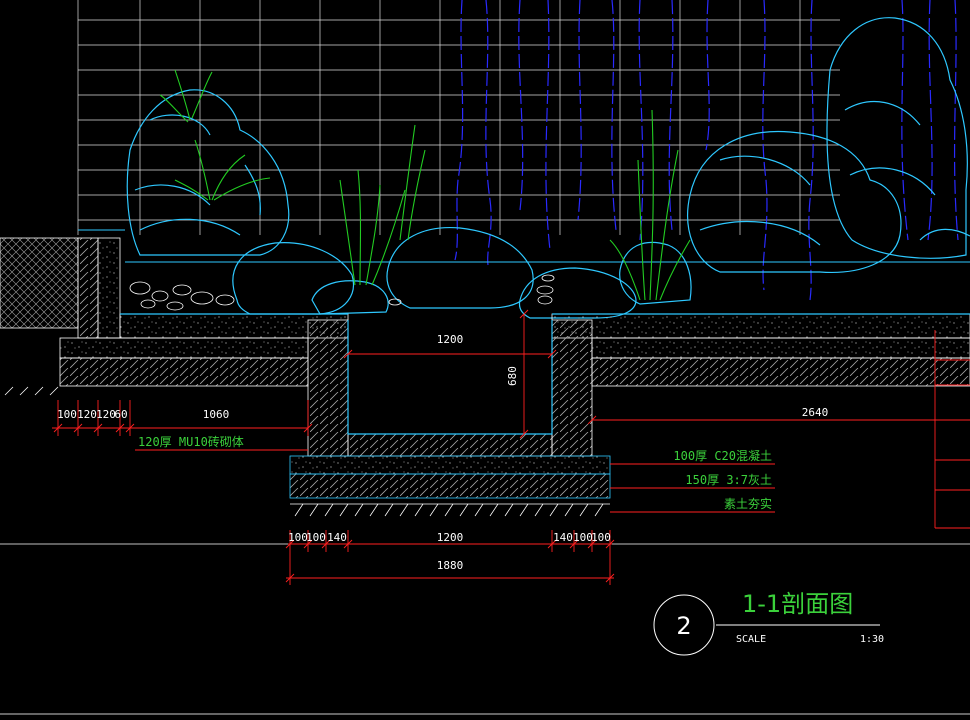 This screenshot has width=970, height=720. I want to click on dim-channel-depth: 680, so click(512, 376).